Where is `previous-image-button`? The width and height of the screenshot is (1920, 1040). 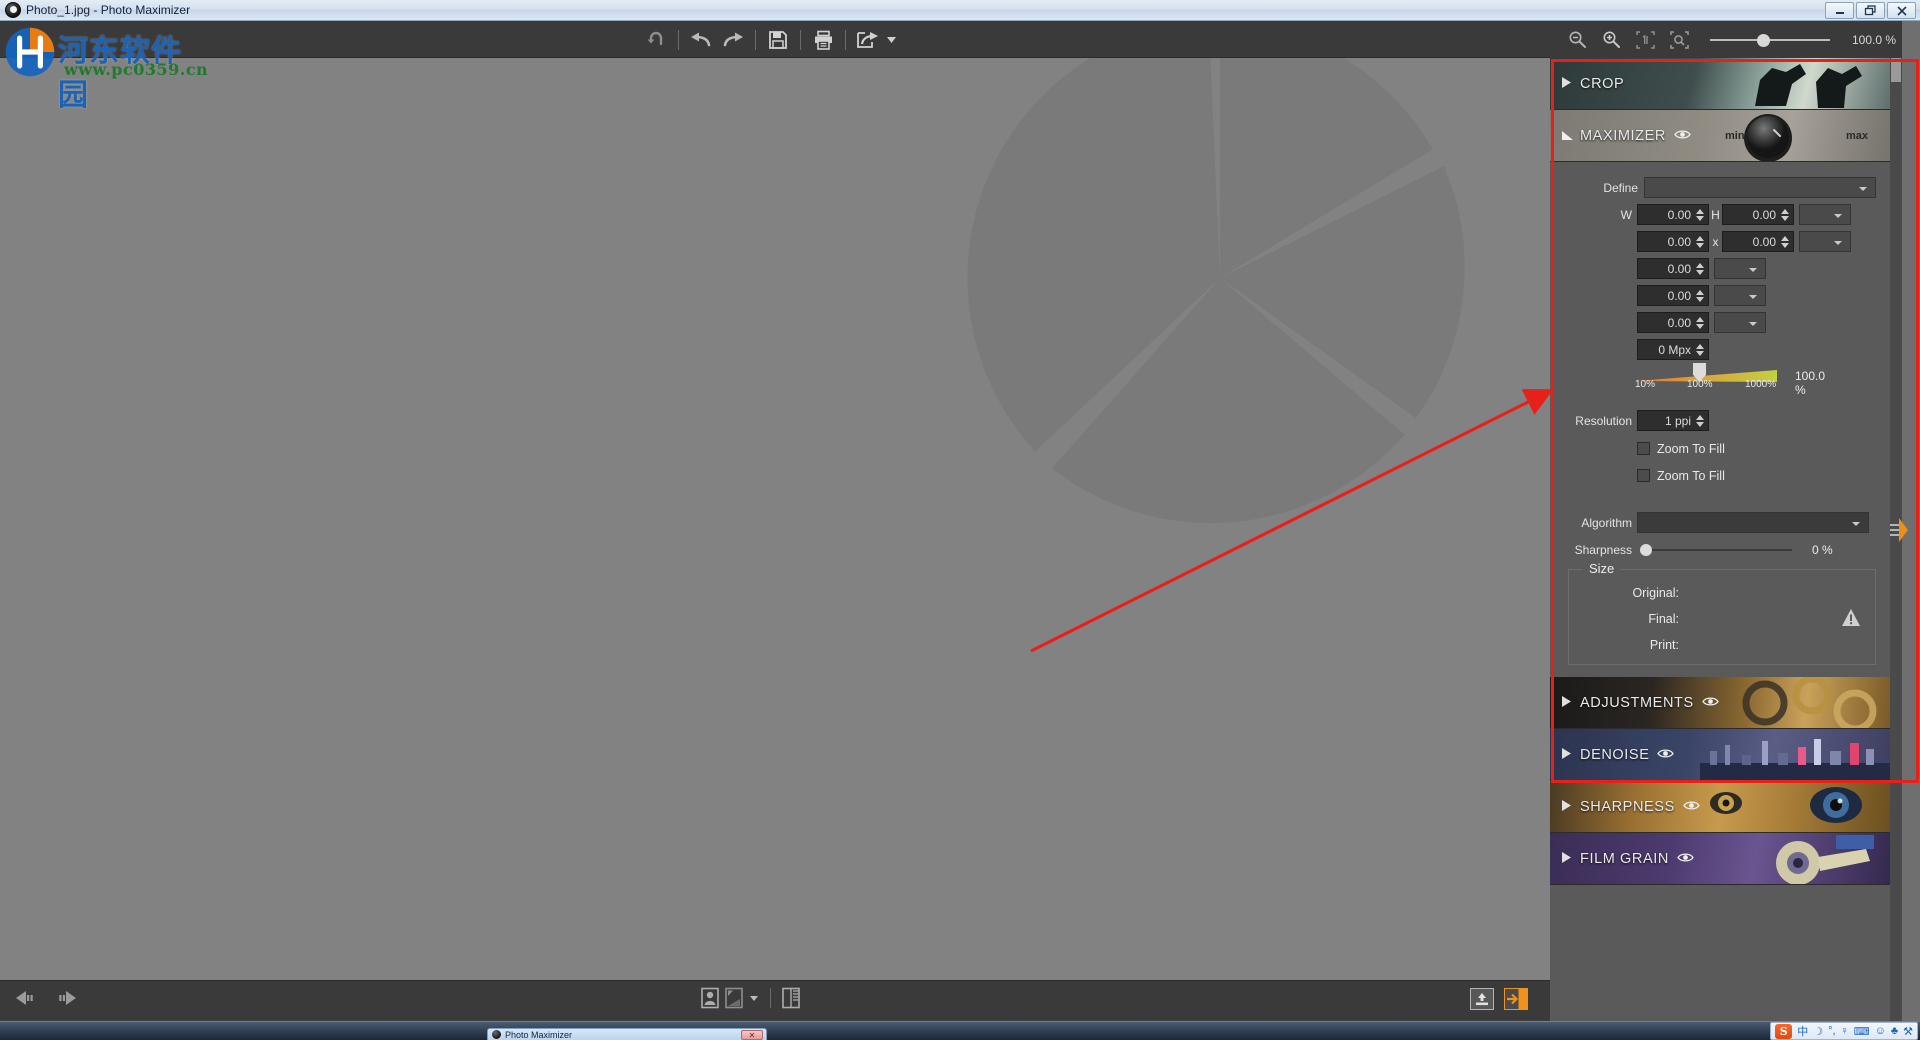
previous-image-button is located at coordinates (28, 998).